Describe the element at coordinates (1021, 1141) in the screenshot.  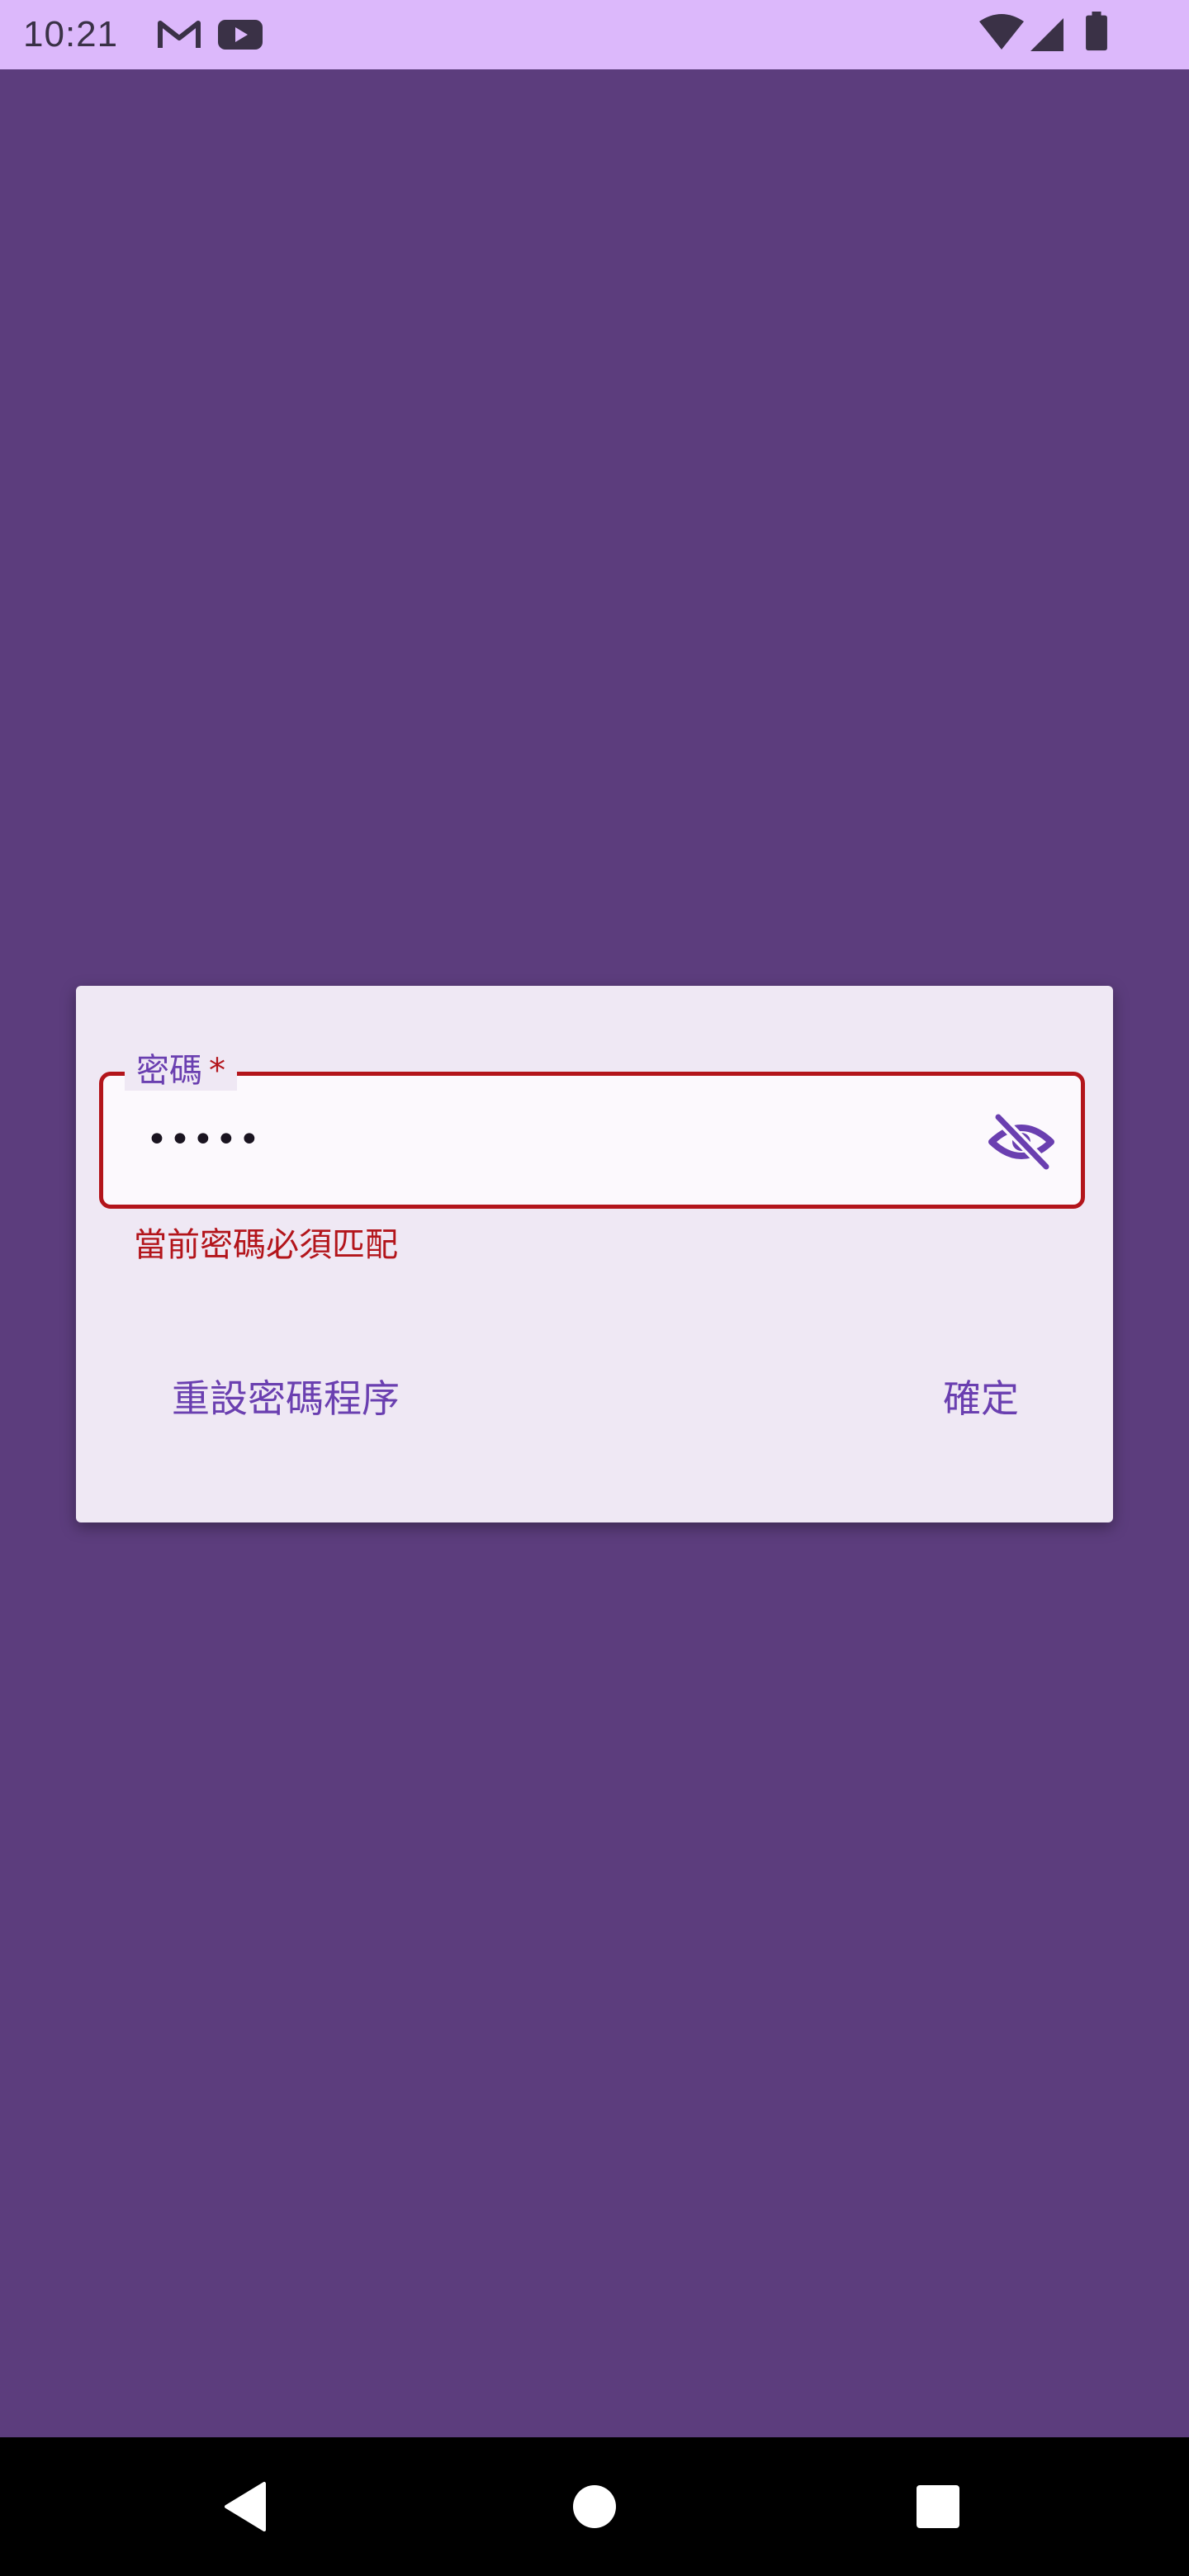
I see `visibility-off-icon` at that location.